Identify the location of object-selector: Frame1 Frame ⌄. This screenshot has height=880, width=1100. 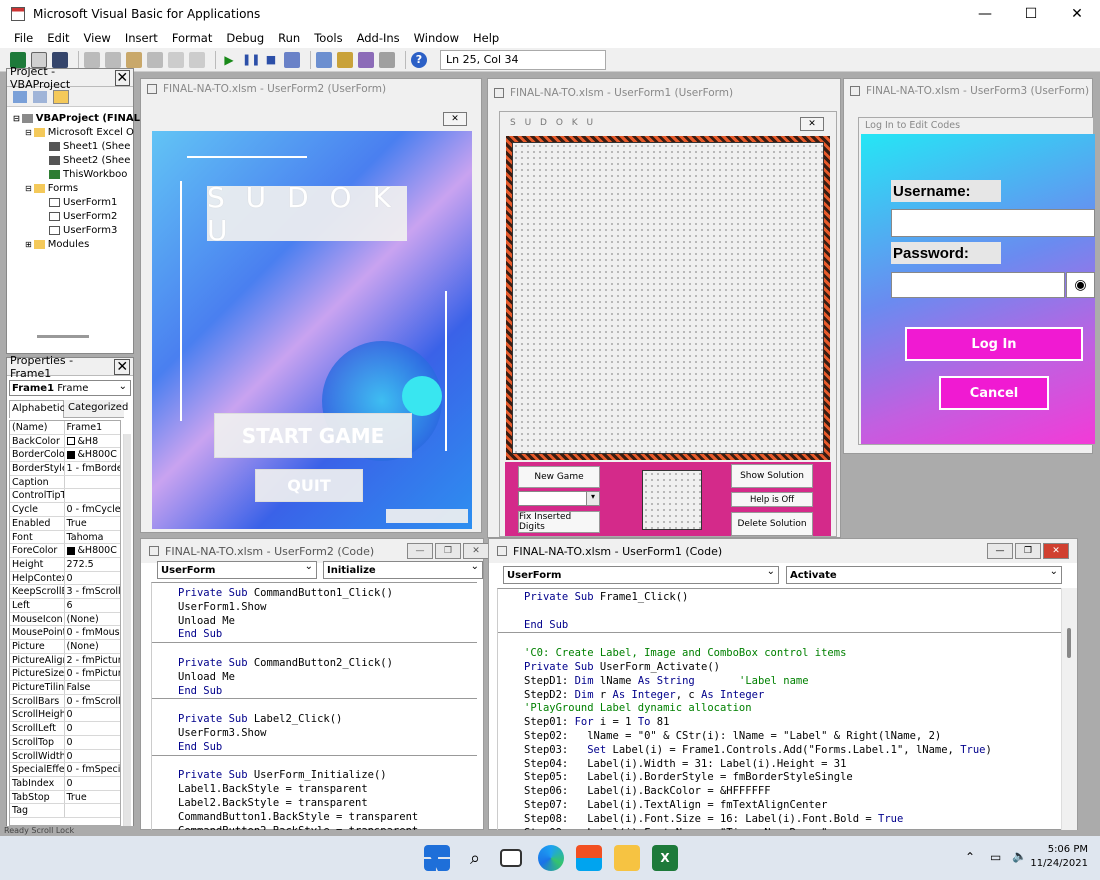
(70, 388).